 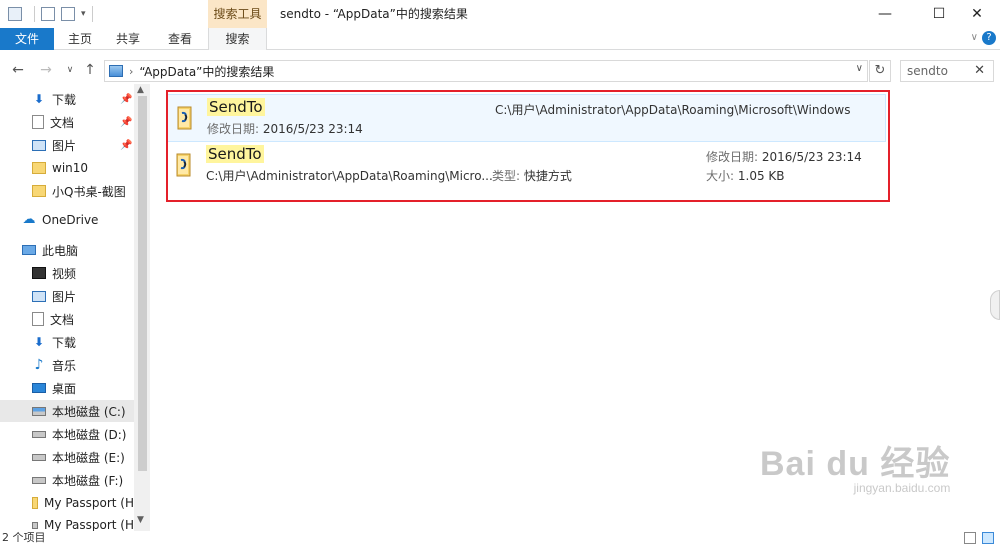 I want to click on search-input: sendto ✕, so click(x=947, y=71).